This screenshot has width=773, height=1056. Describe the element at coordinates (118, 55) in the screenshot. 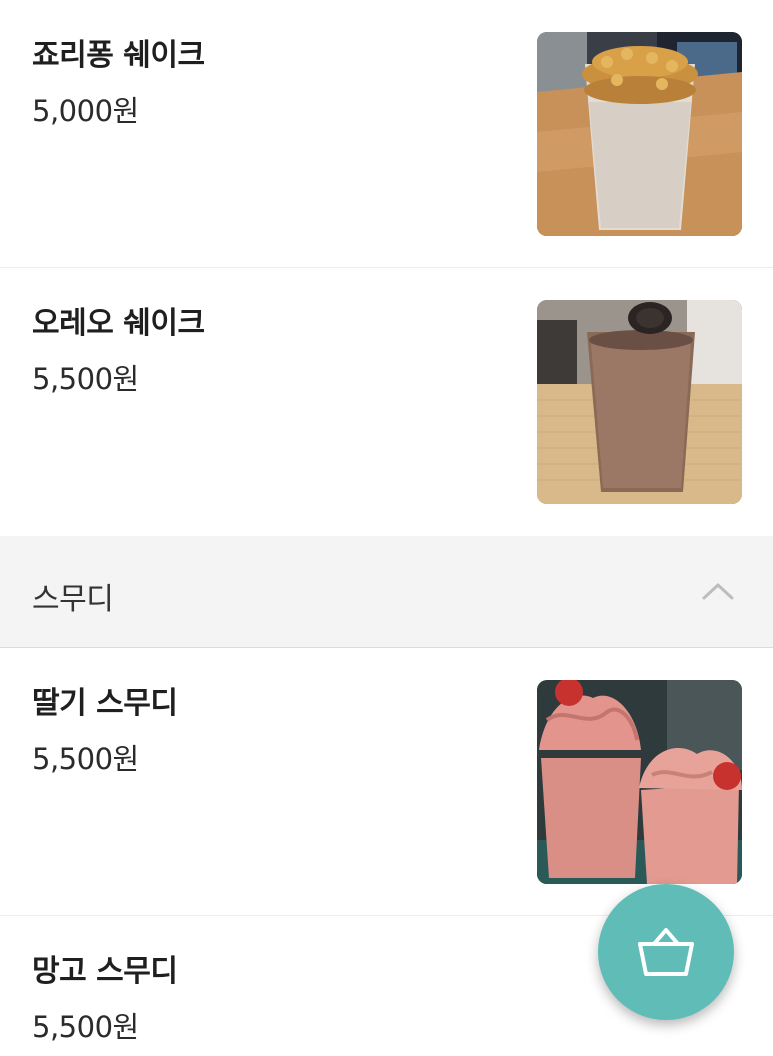

I see `menu-item-name: 죠리퐁 쉐이크` at that location.